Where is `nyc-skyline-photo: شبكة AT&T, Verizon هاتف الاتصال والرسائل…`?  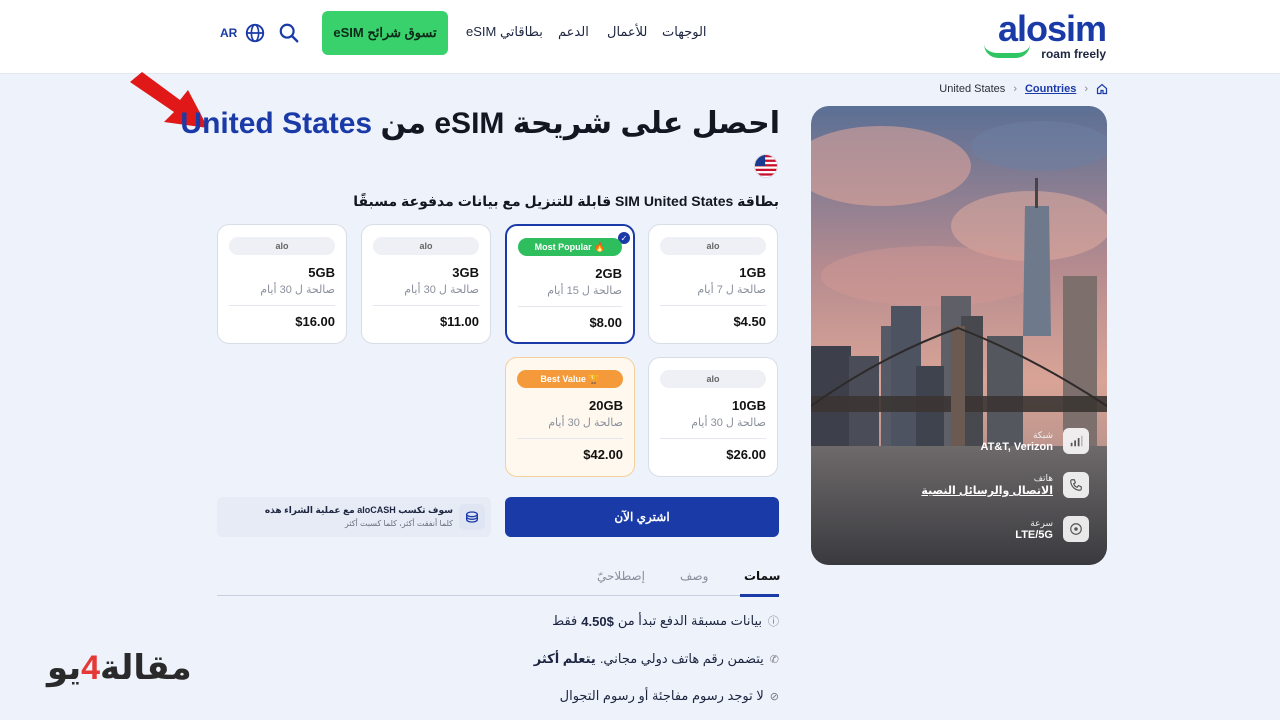 nyc-skyline-photo: شبكة AT&T, Verizon هاتف الاتصال والرسائل… is located at coordinates (959, 335).